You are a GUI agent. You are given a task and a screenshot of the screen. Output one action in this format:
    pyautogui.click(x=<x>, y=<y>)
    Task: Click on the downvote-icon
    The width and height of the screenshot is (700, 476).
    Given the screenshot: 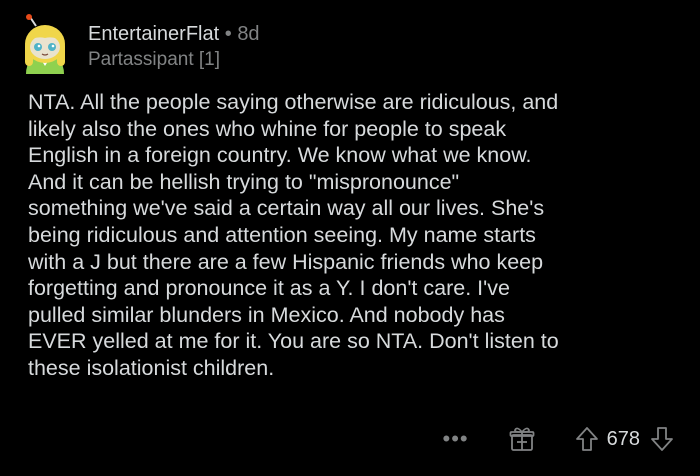 What is the action you would take?
    pyautogui.click(x=662, y=439)
    